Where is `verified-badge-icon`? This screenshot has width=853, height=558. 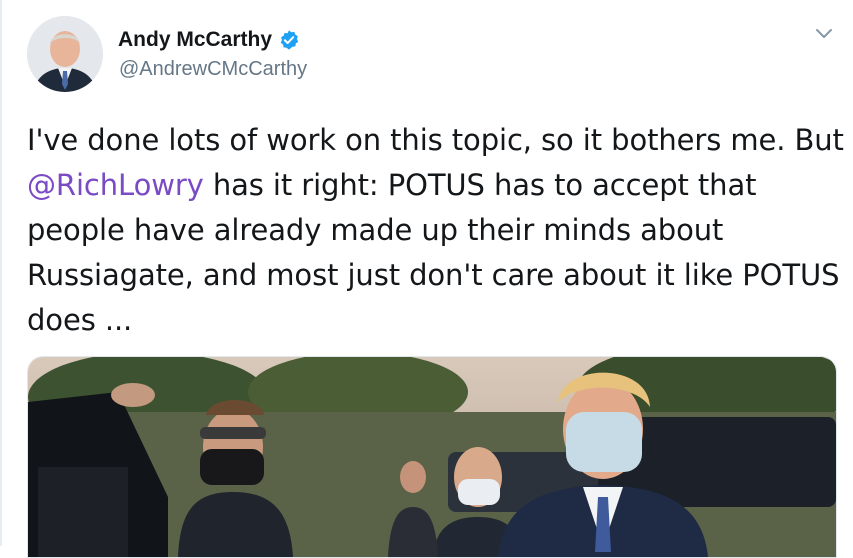
verified-badge-icon is located at coordinates (289, 40).